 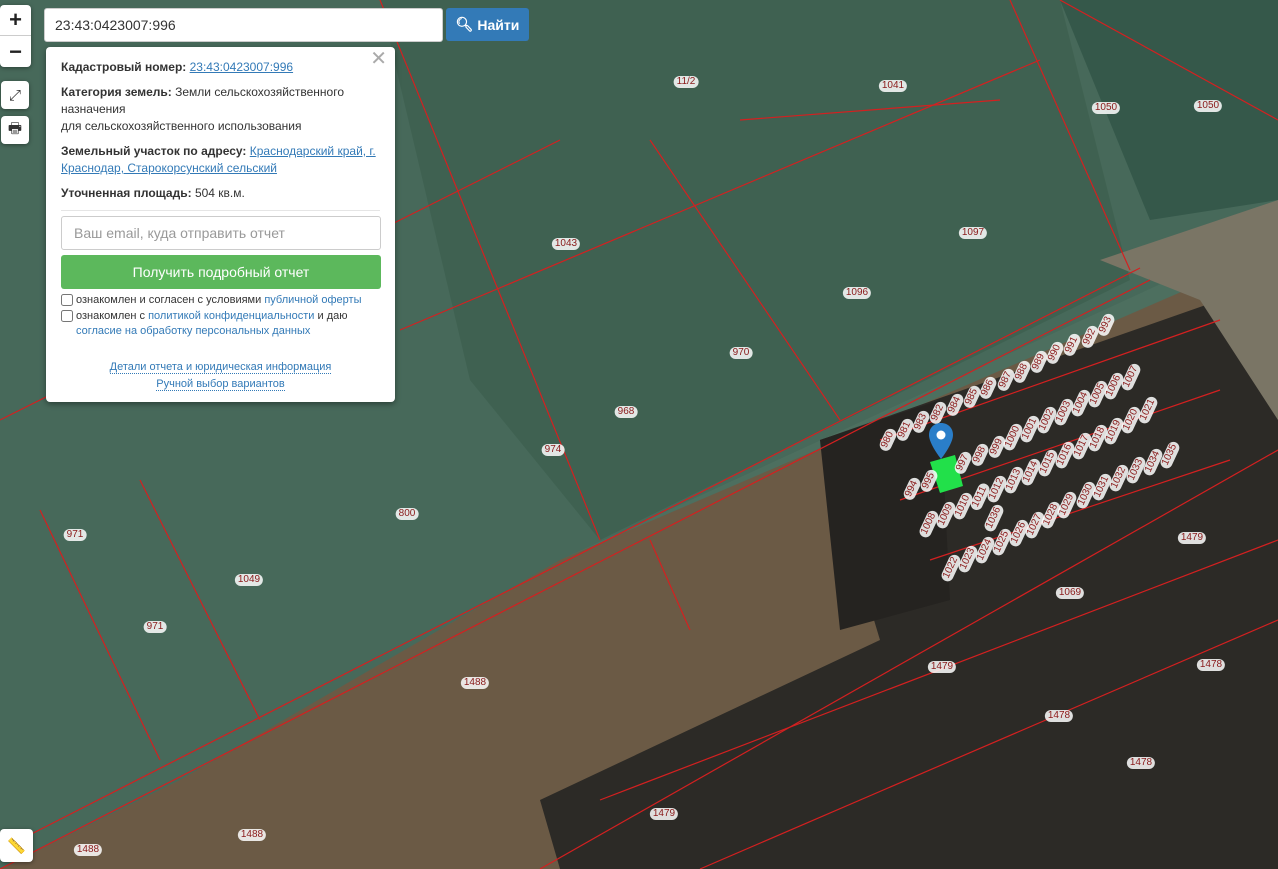 What do you see at coordinates (220, 210) in the screenshot?
I see `divider` at bounding box center [220, 210].